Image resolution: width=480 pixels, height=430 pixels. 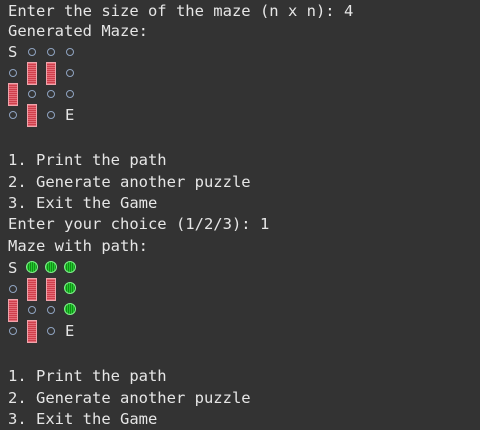 I want to click on size-prompt-line: Enter the size of the maze (n x n): 4, so click(x=181, y=11).